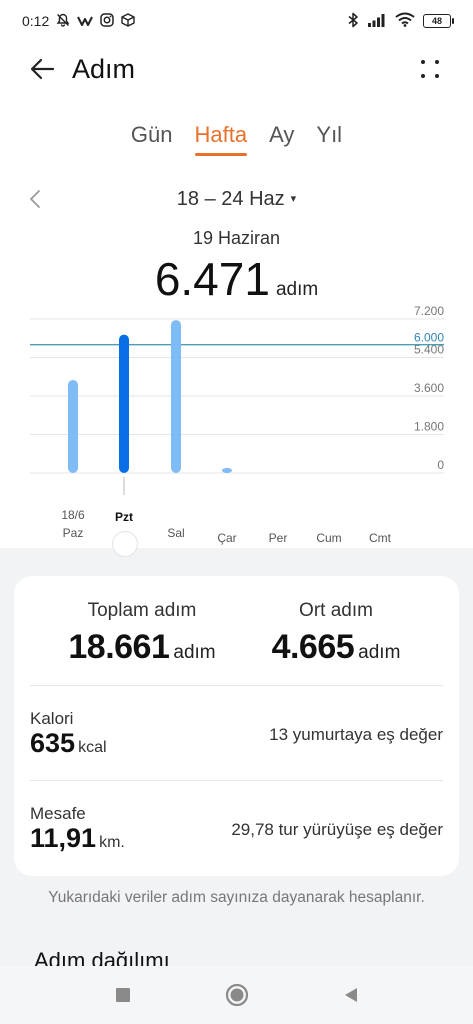 Image resolution: width=473 pixels, height=1024 pixels. I want to click on battery-icon: 48, so click(438, 21).